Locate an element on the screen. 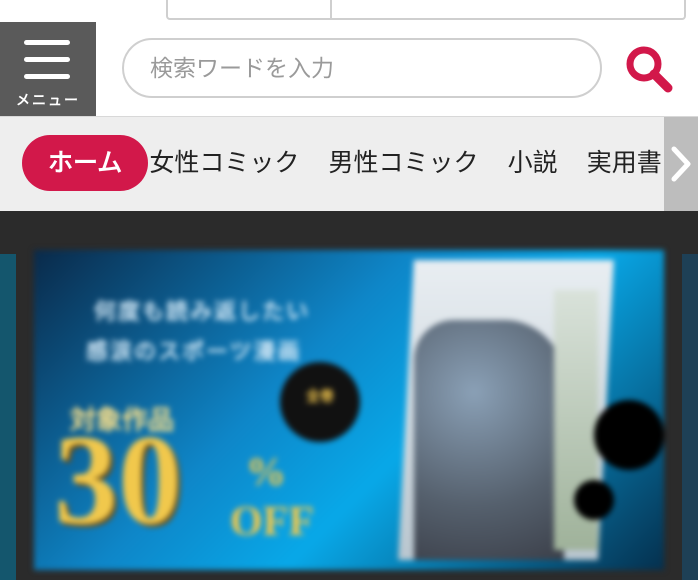 The width and height of the screenshot is (698, 580). search-button is located at coordinates (649, 69).